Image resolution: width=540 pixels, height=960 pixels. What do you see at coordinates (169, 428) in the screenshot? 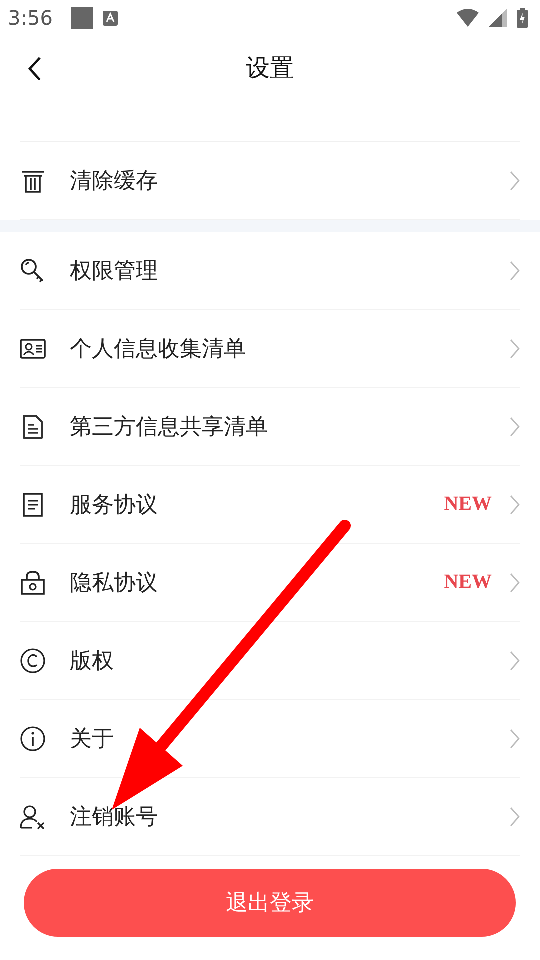
I see `row-label: 第三方信息共享清单` at bounding box center [169, 428].